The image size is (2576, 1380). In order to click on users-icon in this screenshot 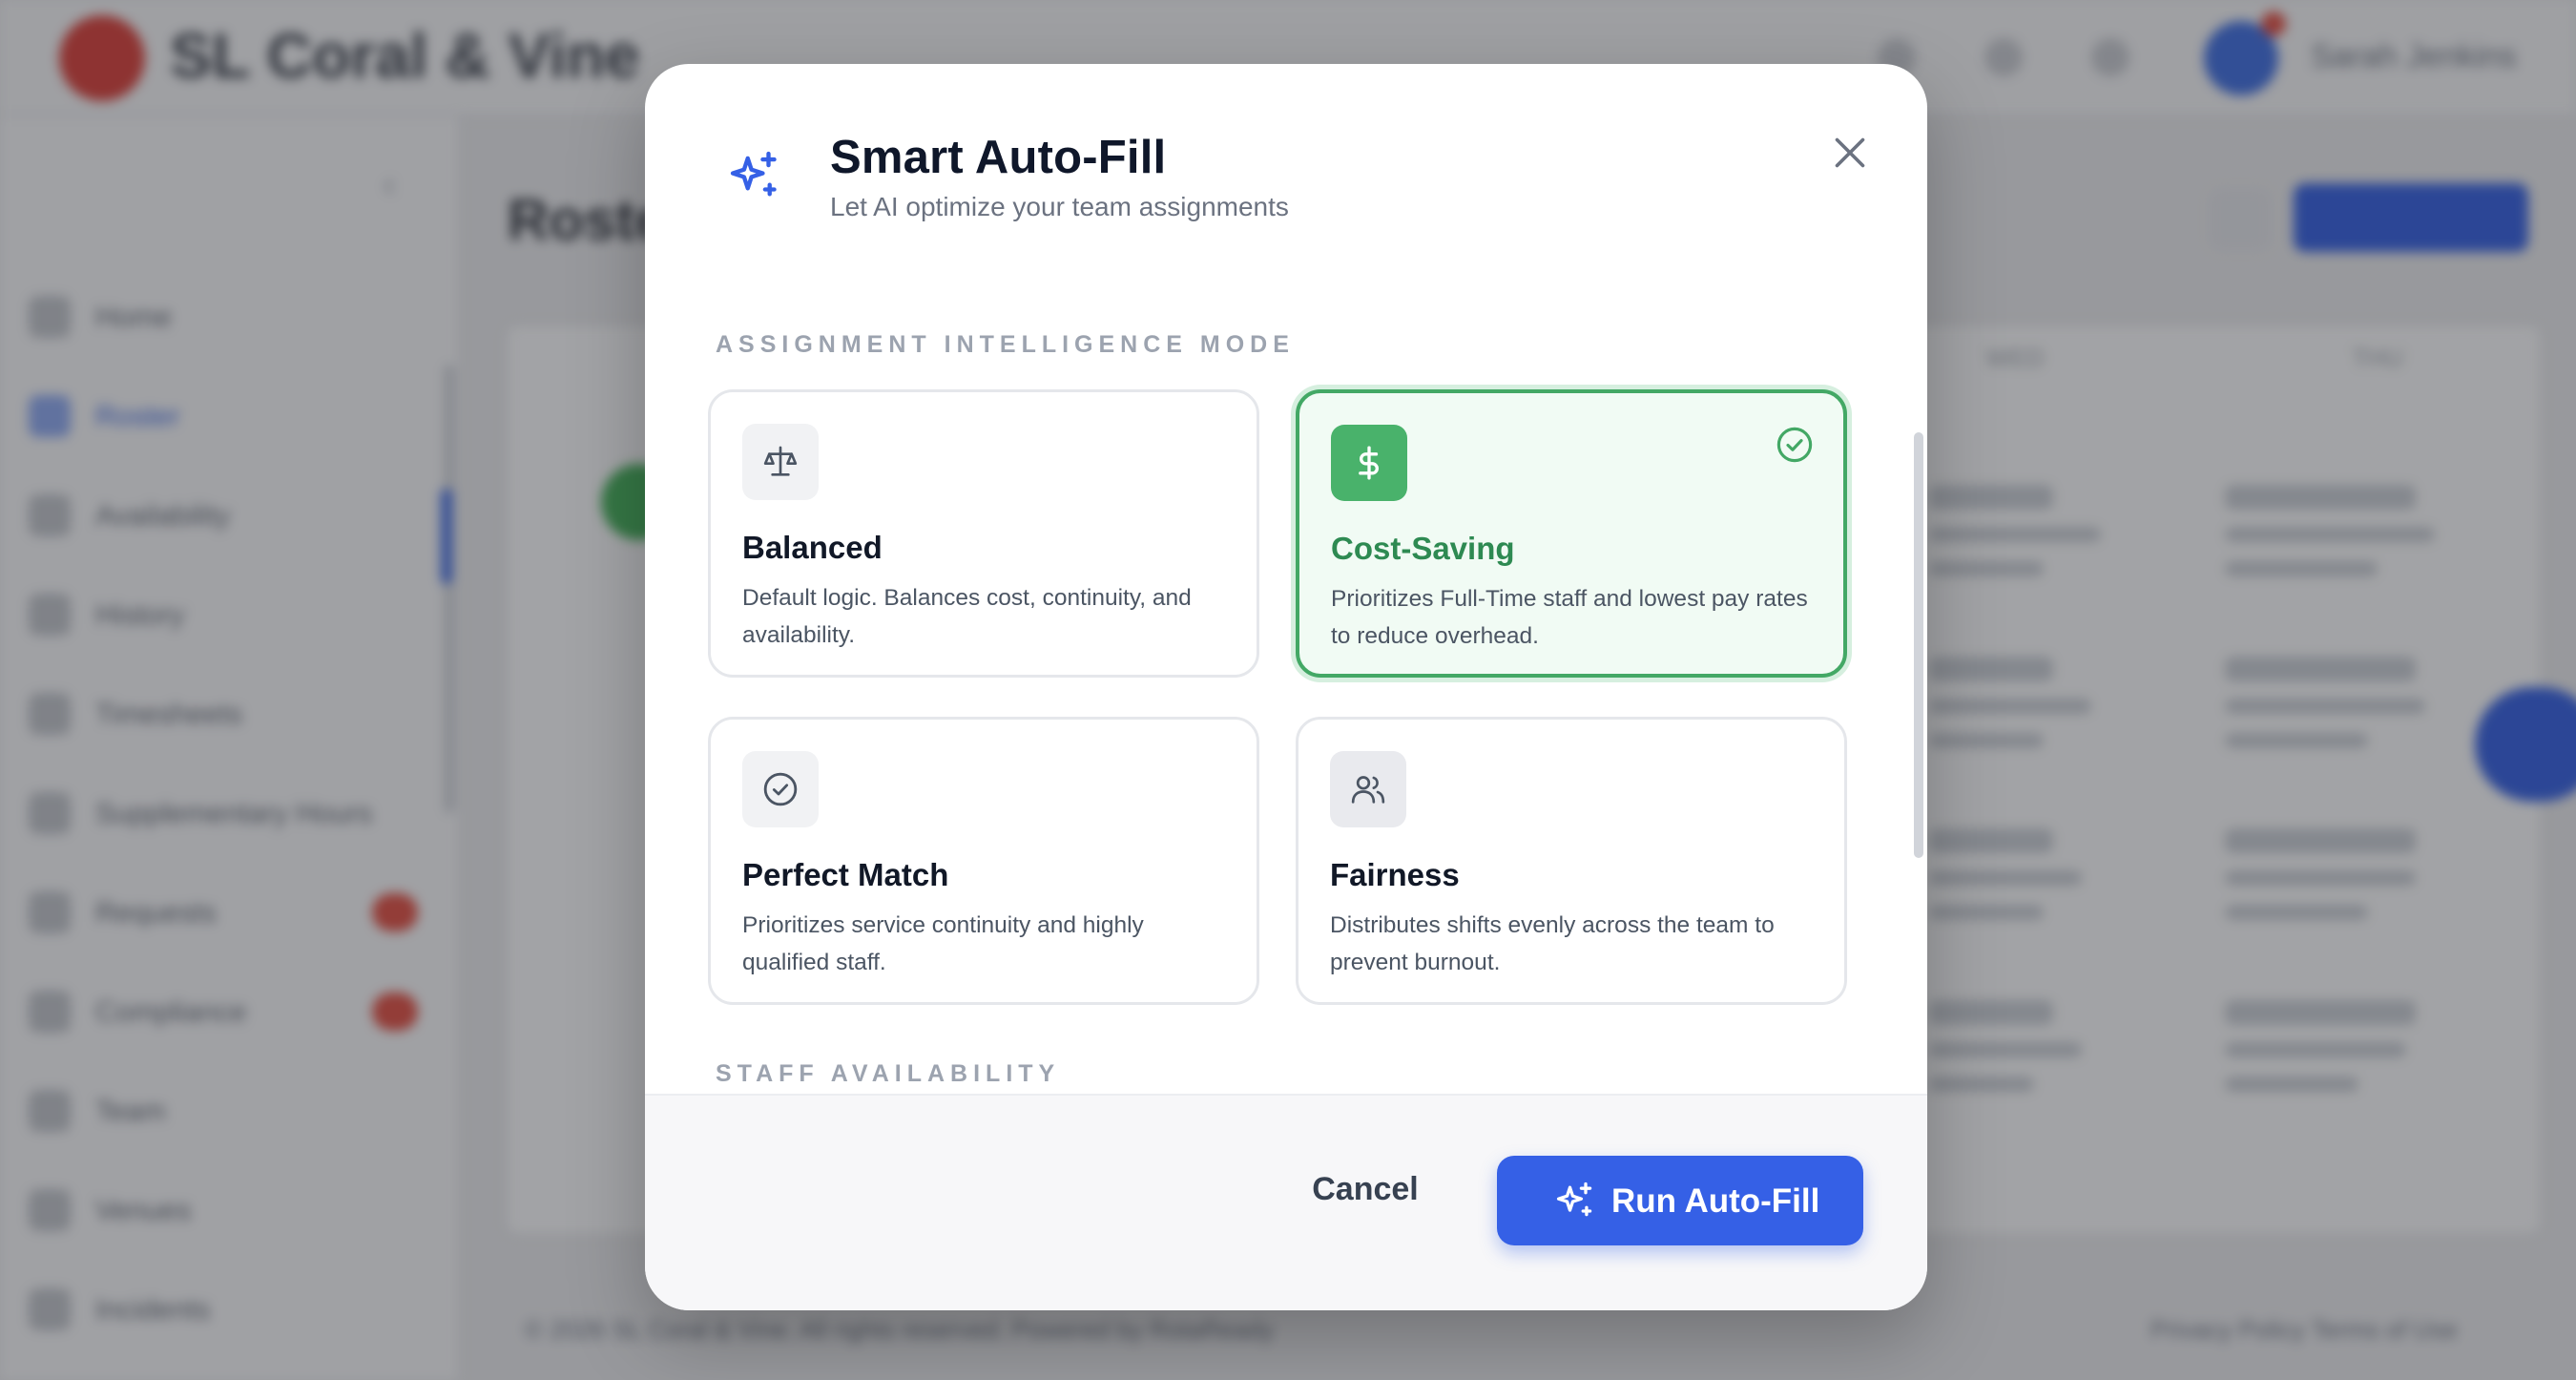, I will do `click(1368, 790)`.